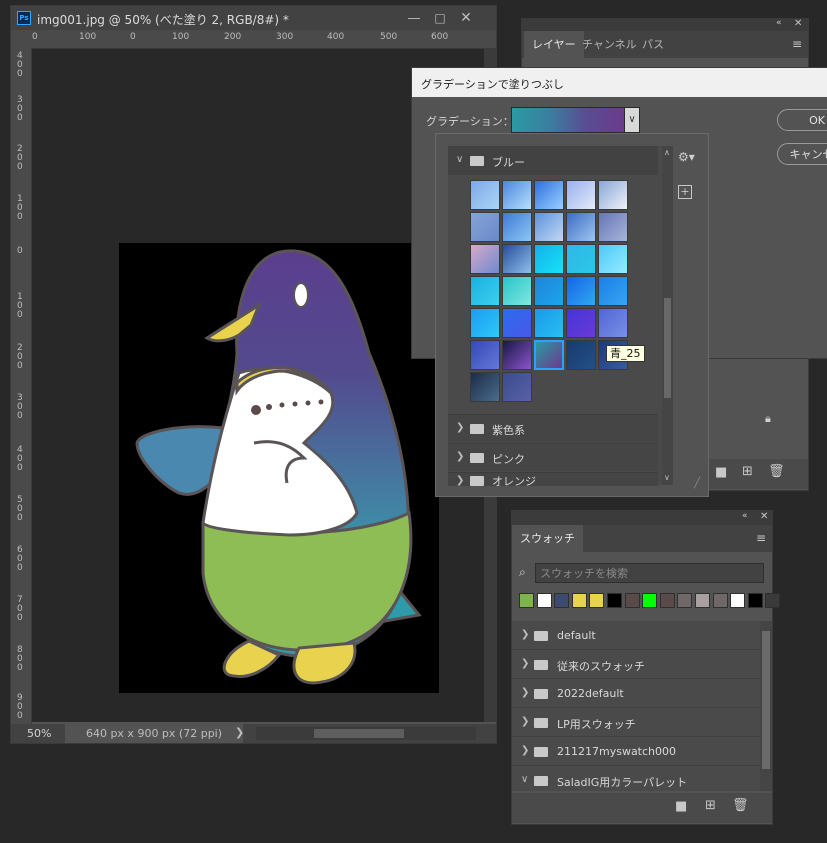 This screenshot has width=827, height=843. I want to click on picker-scrollbar: ∧ ∨, so click(667, 315).